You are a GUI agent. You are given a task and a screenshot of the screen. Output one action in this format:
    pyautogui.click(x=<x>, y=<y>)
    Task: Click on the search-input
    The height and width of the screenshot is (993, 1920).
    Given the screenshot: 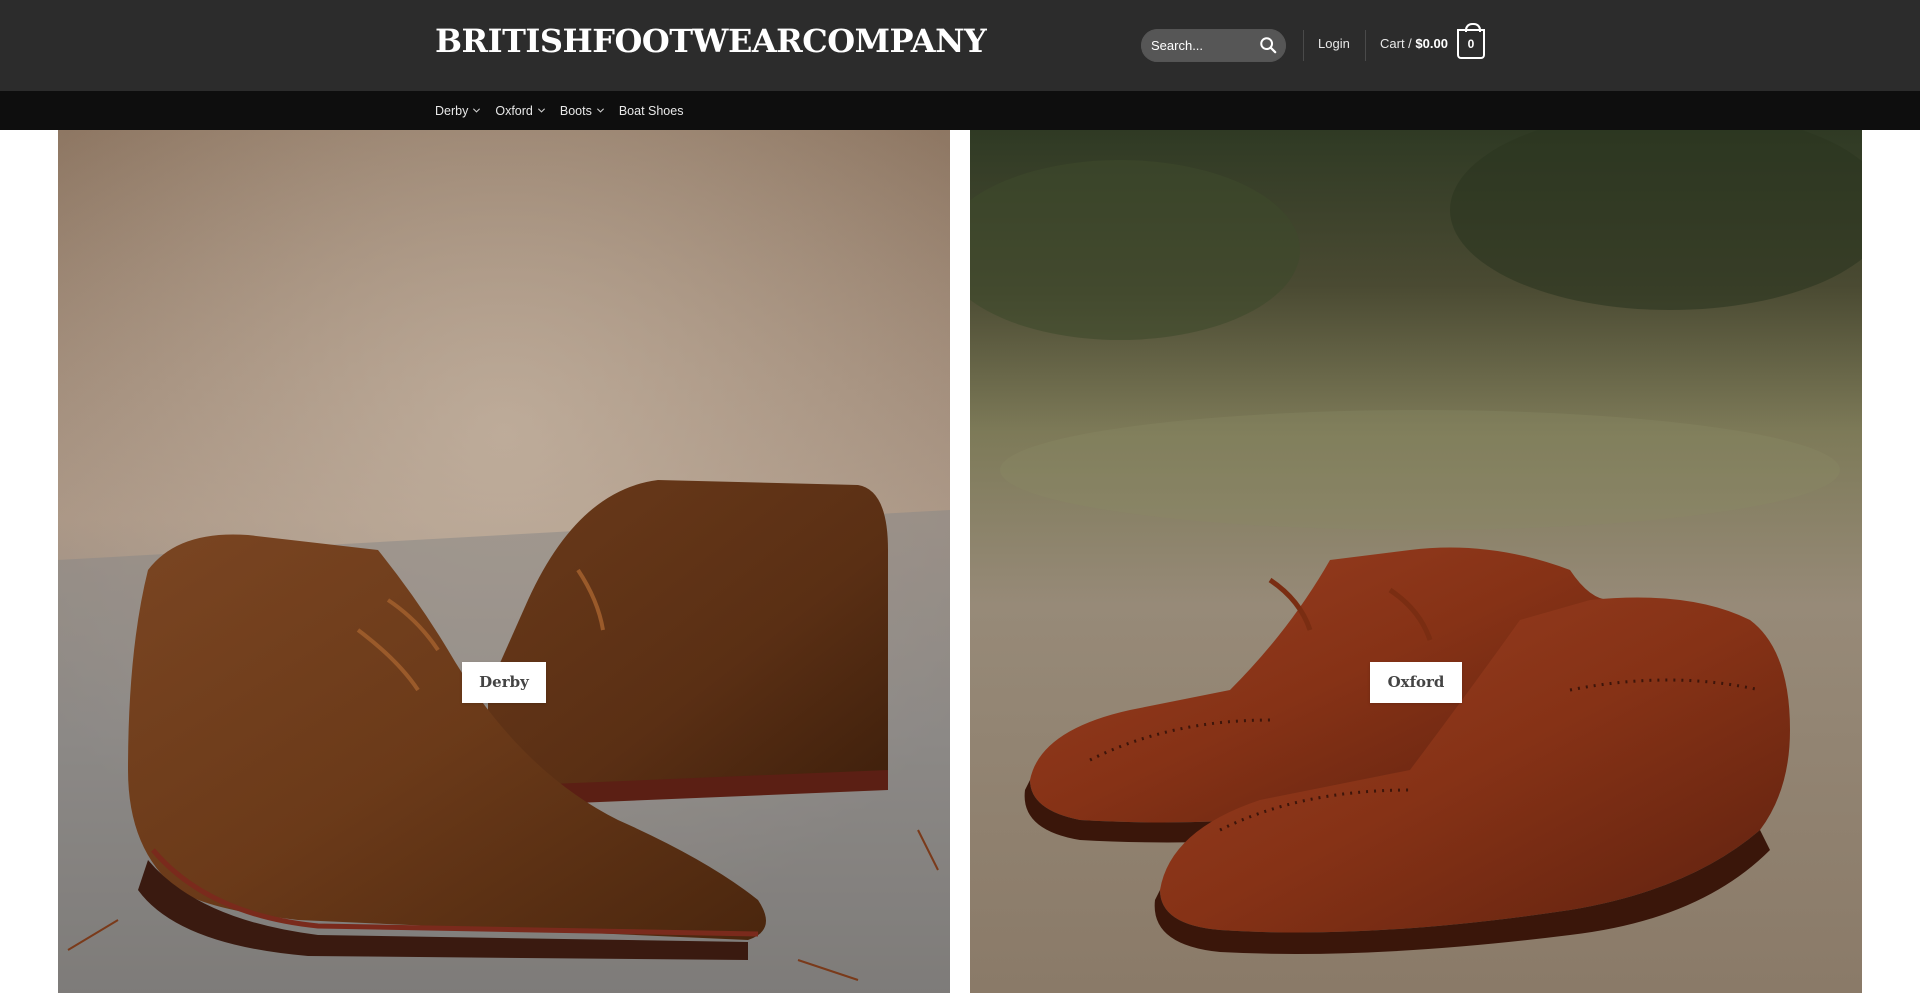 What is the action you would take?
    pyautogui.click(x=1196, y=45)
    